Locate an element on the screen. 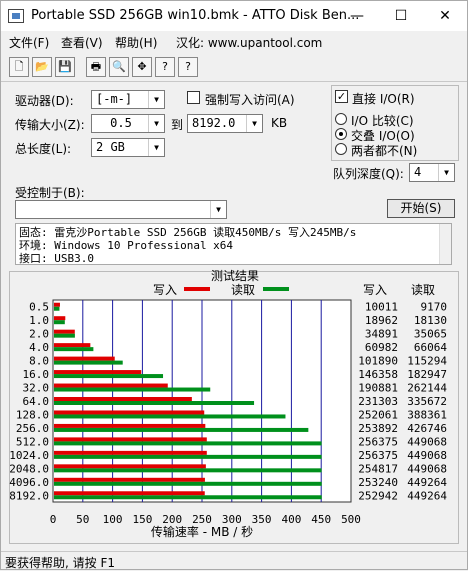 Image resolution: width=468 pixels, height=571 pixels. description-line-3: 接口: USB3.0 is located at coordinates (56, 258).